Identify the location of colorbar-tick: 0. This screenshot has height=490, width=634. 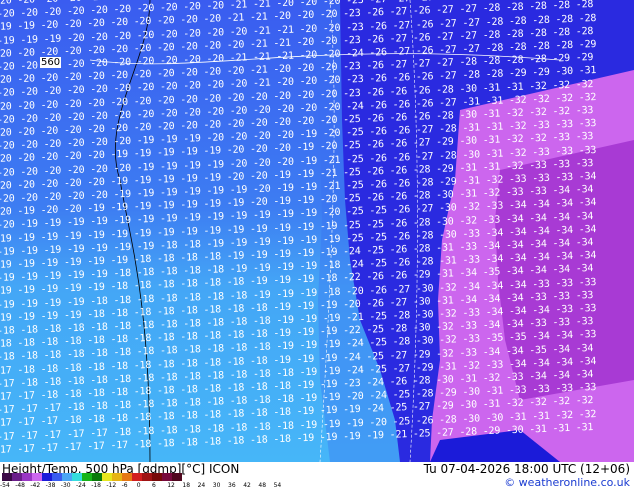
(138, 485).